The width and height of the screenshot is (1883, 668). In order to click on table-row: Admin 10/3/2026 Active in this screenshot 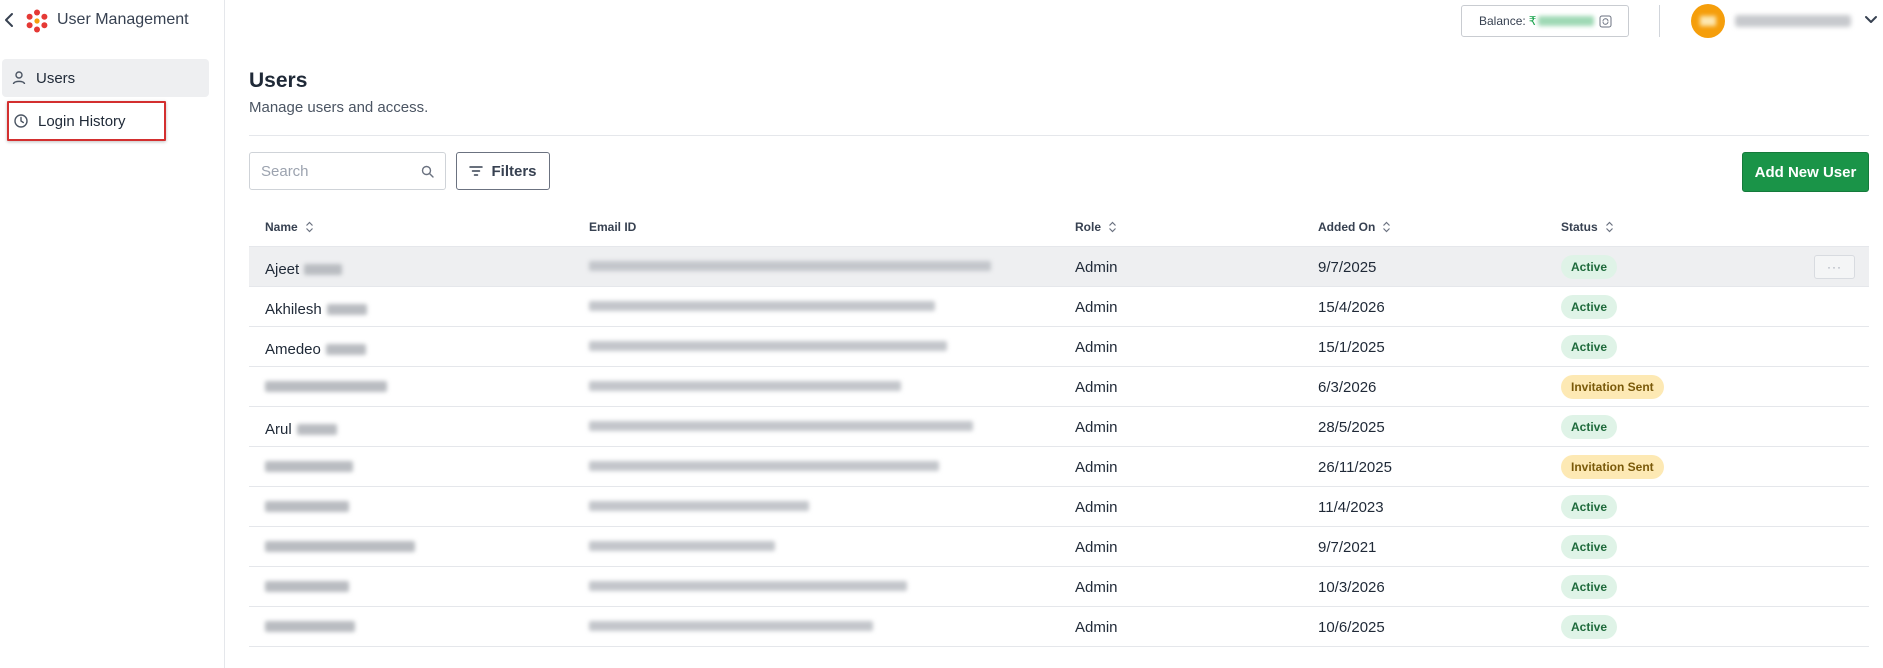, I will do `click(1059, 587)`.